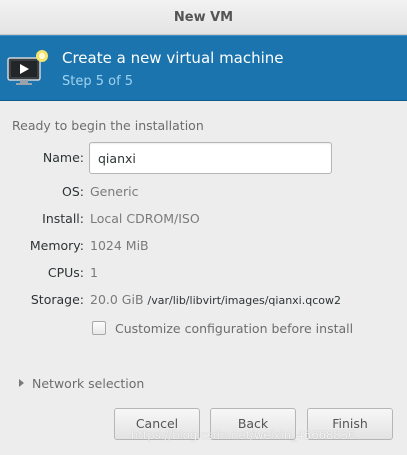 Image resolution: width=407 pixels, height=455 pixels. Describe the element at coordinates (210, 158) in the screenshot. I see `name-field` at that location.